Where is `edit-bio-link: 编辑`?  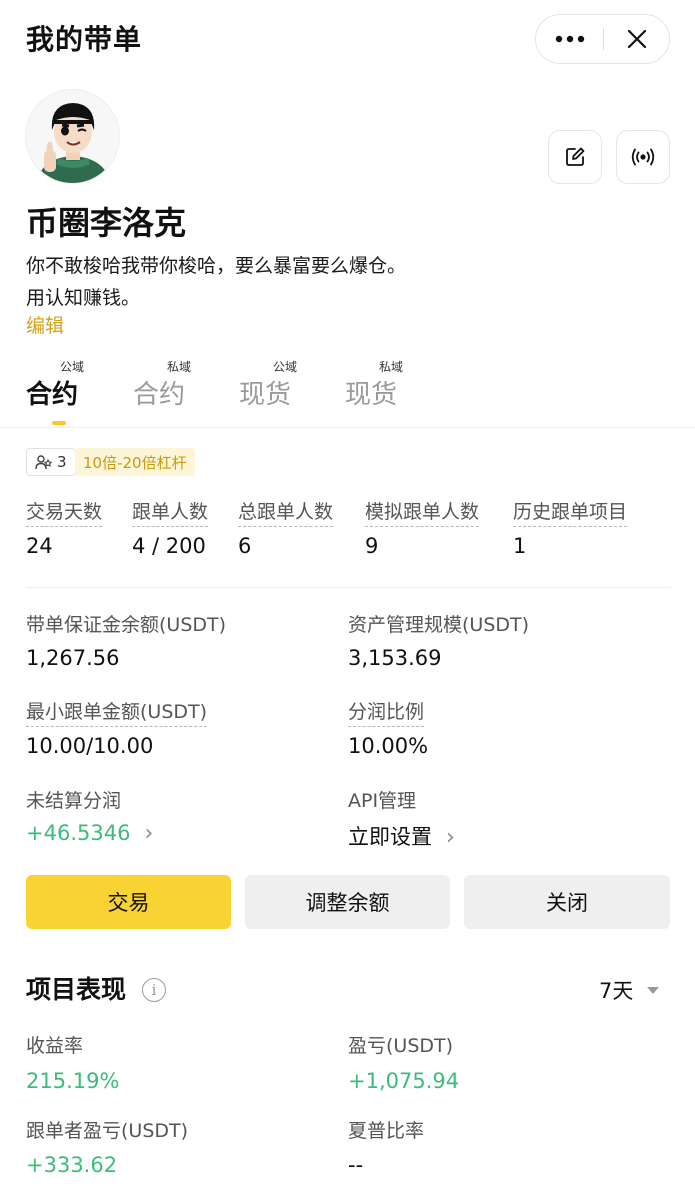 edit-bio-link: 编辑 is located at coordinates (45, 324).